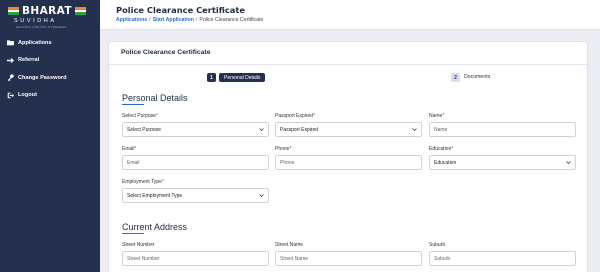 The height and width of the screenshot is (272, 600). I want to click on field-label: Suburb, so click(437, 245).